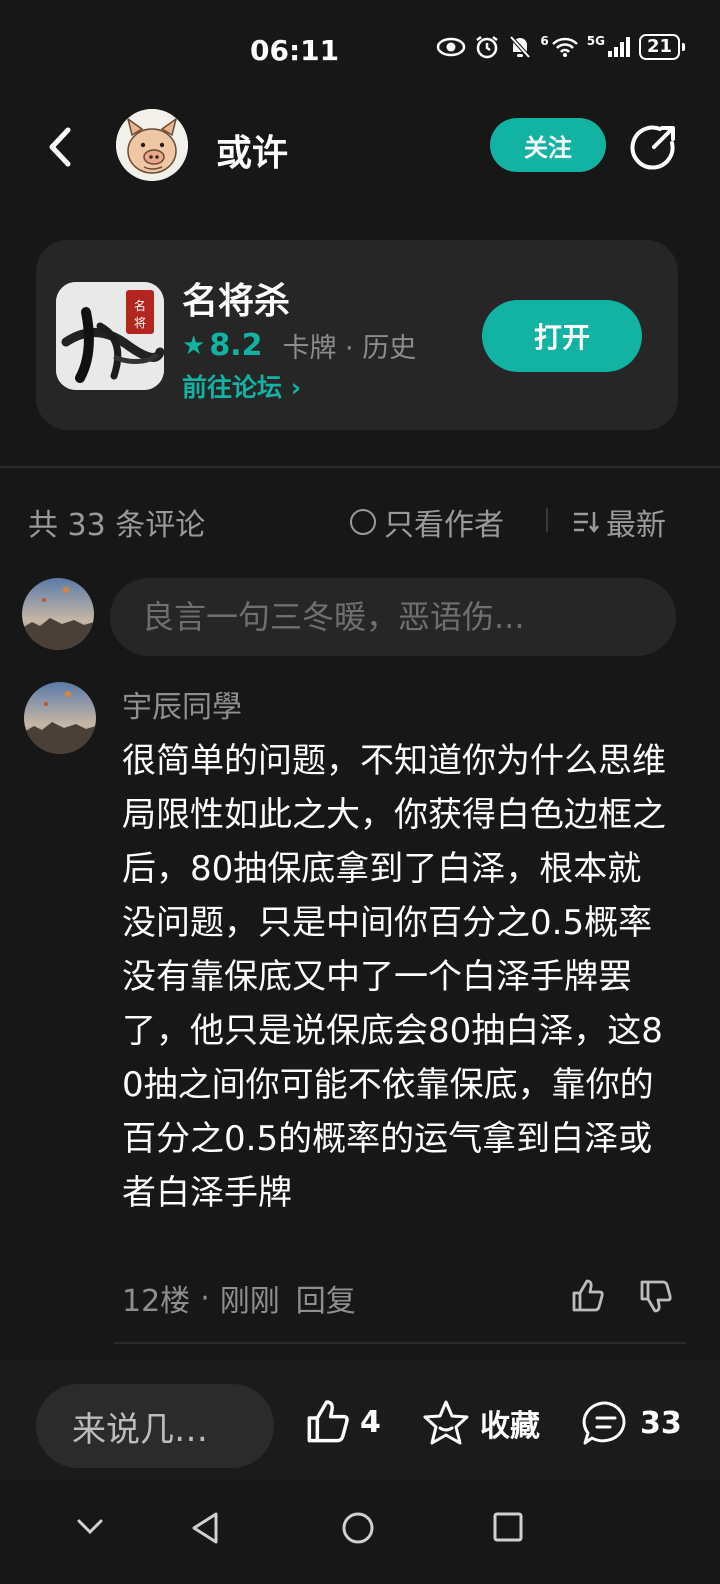 The image size is (720, 1584). I want to click on system-nav-bar, so click(360, 1532).